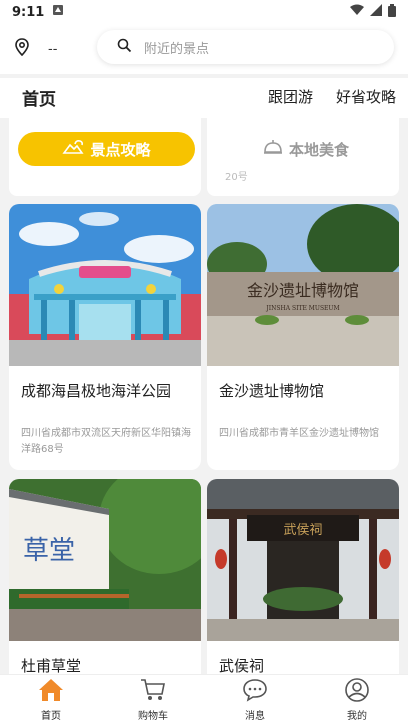 This screenshot has width=408, height=725. I want to click on nav-home: 首页, so click(51, 700).